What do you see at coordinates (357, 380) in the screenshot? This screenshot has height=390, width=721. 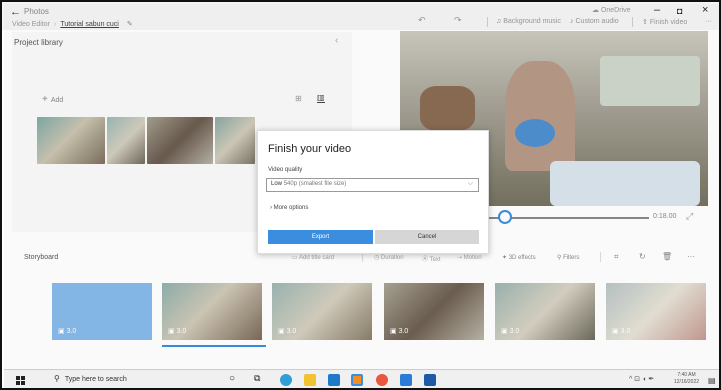 I see `app-icon` at bounding box center [357, 380].